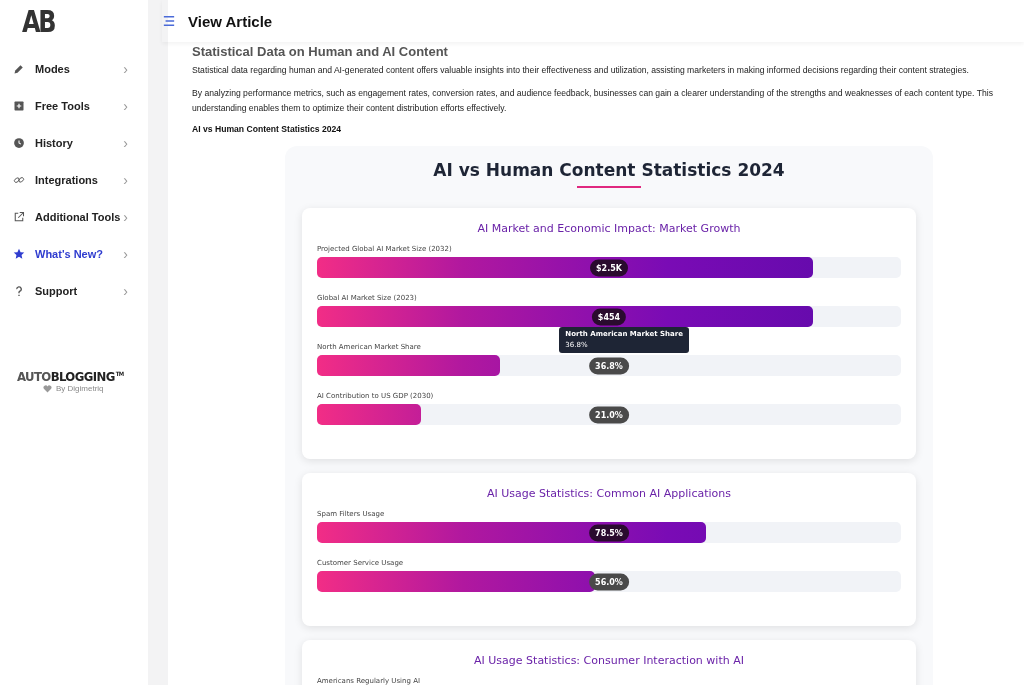  I want to click on sidebar-item: Integrations ›, so click(74, 179).